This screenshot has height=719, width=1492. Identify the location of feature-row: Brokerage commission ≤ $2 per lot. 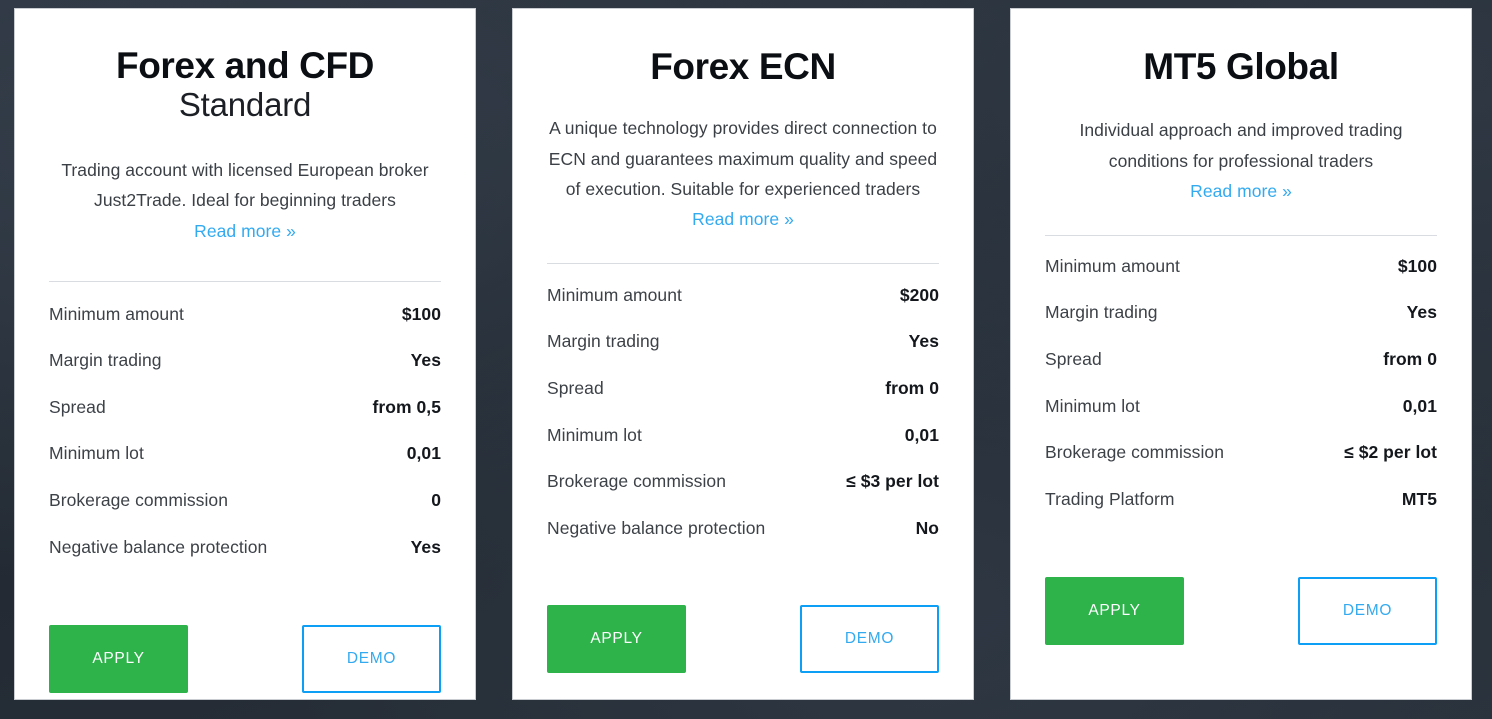
(1241, 465).